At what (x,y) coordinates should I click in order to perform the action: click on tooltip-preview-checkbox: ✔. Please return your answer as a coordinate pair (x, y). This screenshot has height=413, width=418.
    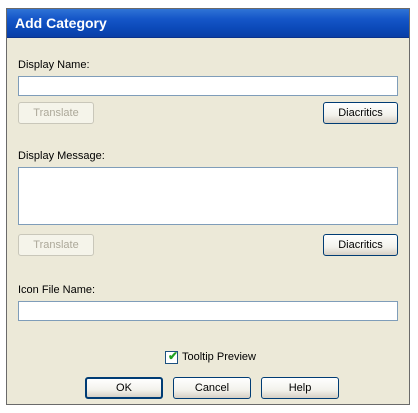
    Looking at the image, I should click on (172, 356).